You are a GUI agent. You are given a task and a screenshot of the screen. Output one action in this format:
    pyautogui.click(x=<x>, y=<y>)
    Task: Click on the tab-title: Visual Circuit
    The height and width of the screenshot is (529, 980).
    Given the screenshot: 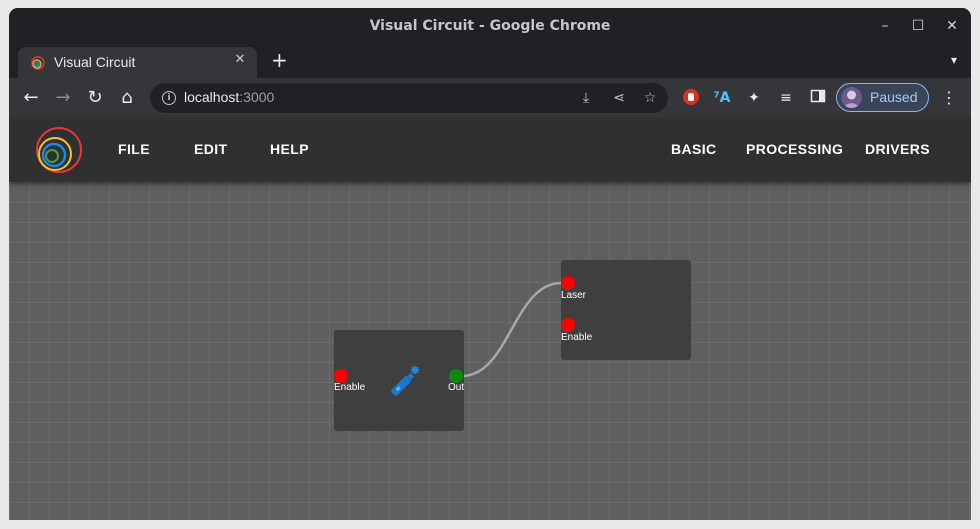 What is the action you would take?
    pyautogui.click(x=95, y=62)
    